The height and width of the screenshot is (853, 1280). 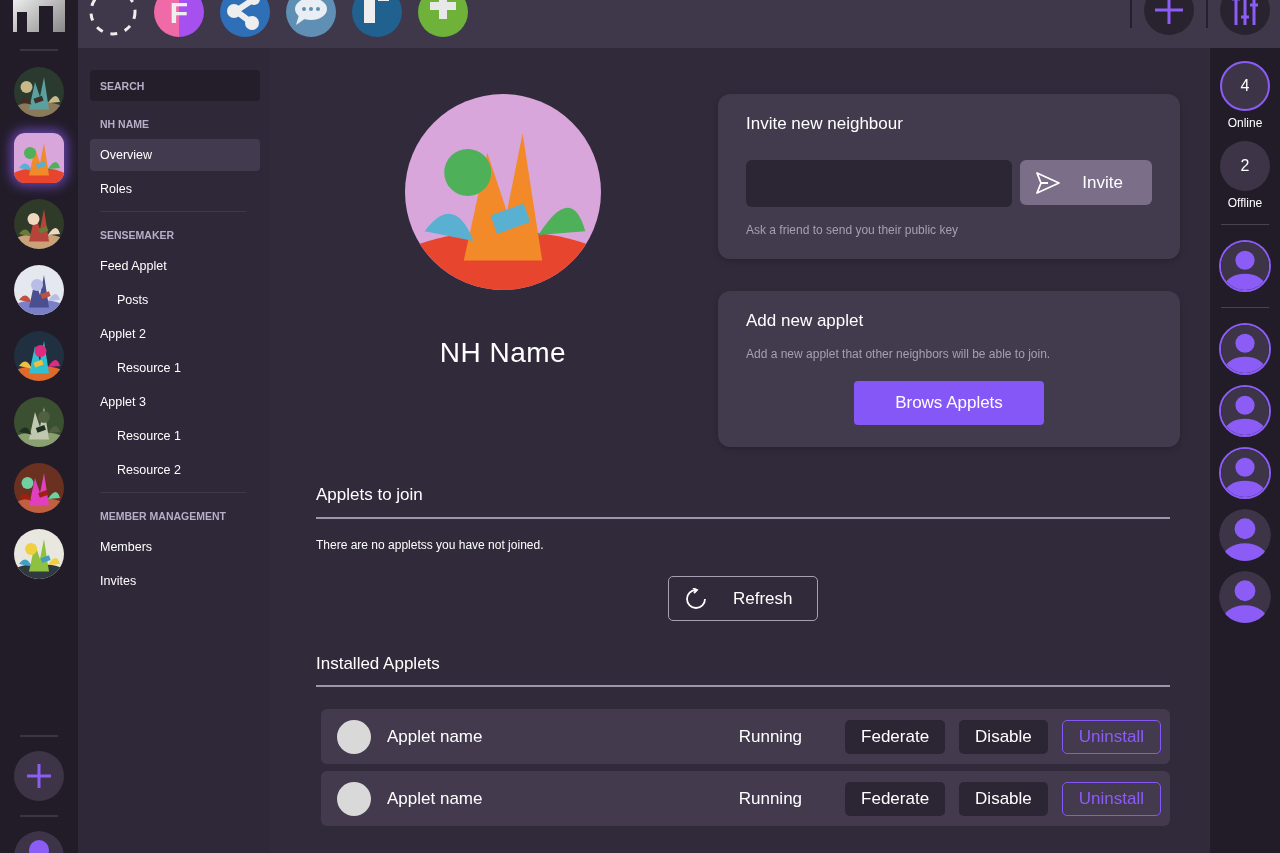 I want to click on card-title: Add new applet, so click(x=805, y=321).